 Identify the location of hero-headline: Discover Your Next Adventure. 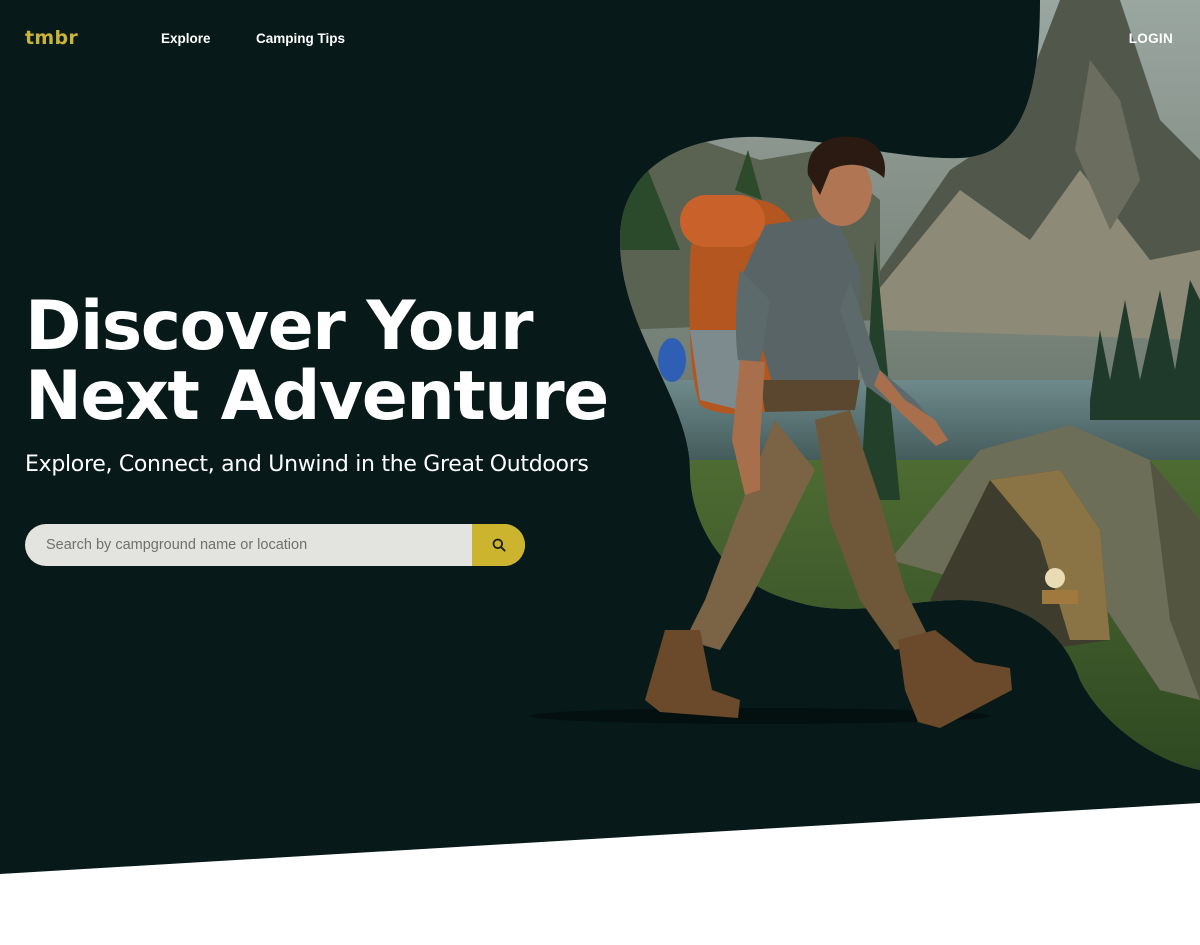
(317, 361).